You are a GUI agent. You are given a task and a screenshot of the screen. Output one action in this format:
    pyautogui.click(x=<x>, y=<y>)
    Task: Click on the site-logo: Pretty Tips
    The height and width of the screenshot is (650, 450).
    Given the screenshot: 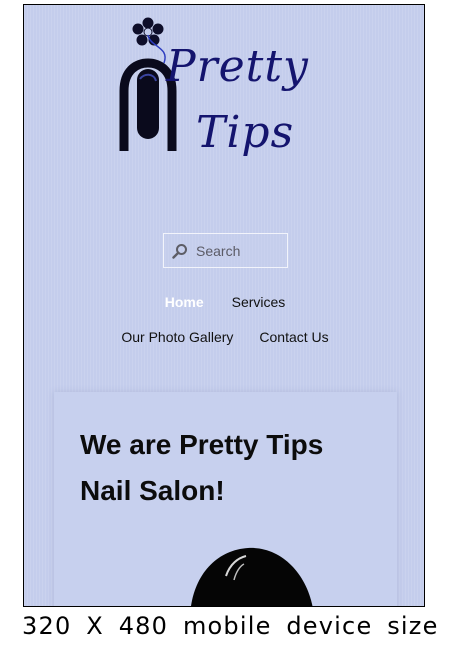 What is the action you would take?
    pyautogui.click(x=209, y=97)
    